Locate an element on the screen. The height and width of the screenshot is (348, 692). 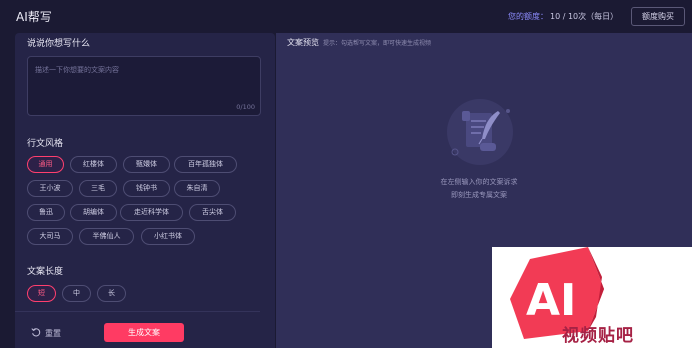
style-chip-dasima: 大司马 is located at coordinates (50, 236).